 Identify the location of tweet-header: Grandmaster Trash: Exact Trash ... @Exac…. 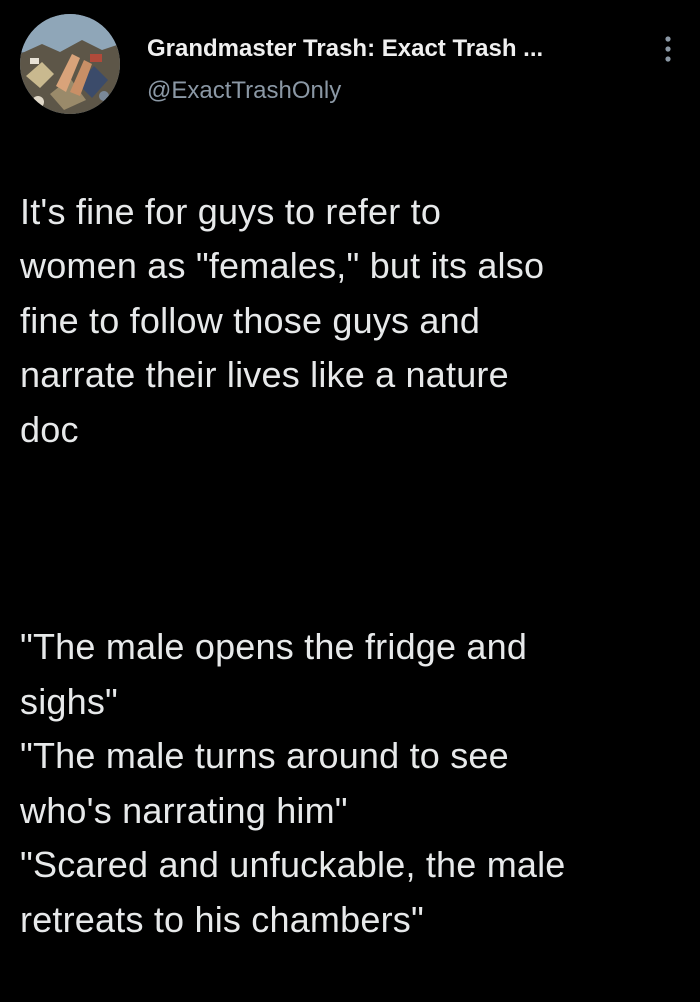
(350, 64).